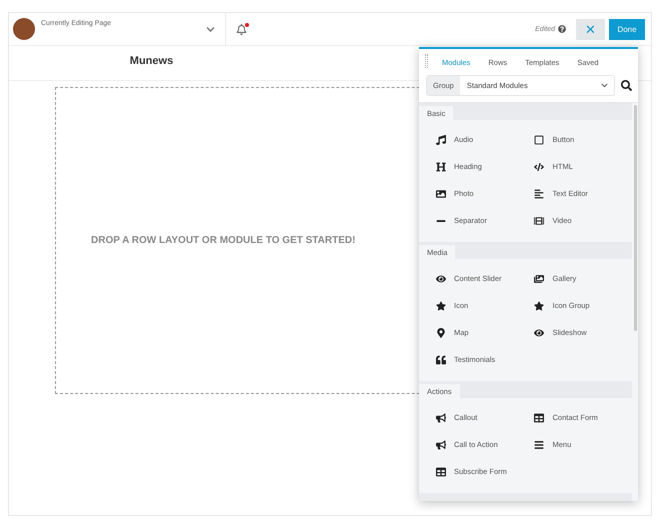 The image size is (661, 522). What do you see at coordinates (539, 193) in the screenshot?
I see `text-lines-icon` at bounding box center [539, 193].